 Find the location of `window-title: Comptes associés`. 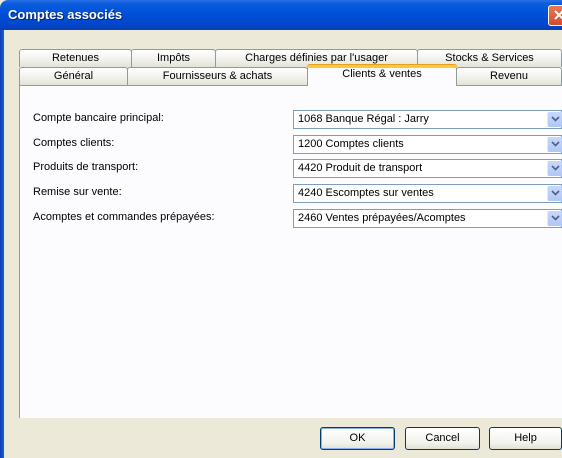

window-title: Comptes associés is located at coordinates (65, 14).